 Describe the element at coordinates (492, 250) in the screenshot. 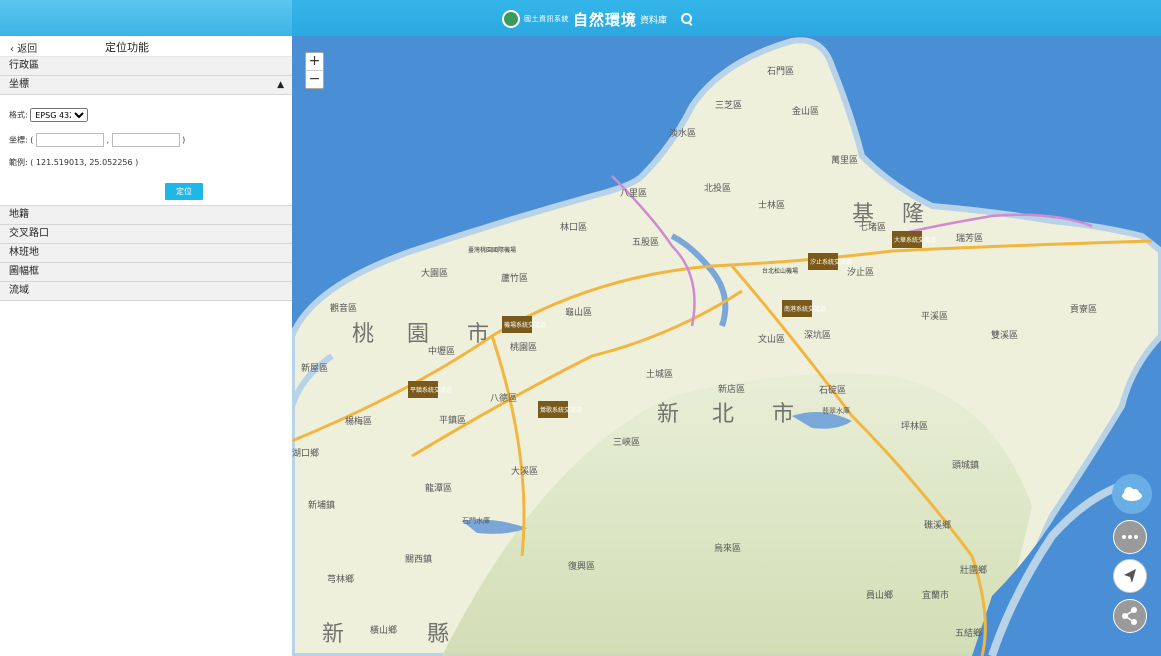

I see `airport-label: 臺灣桃園國際機場` at that location.